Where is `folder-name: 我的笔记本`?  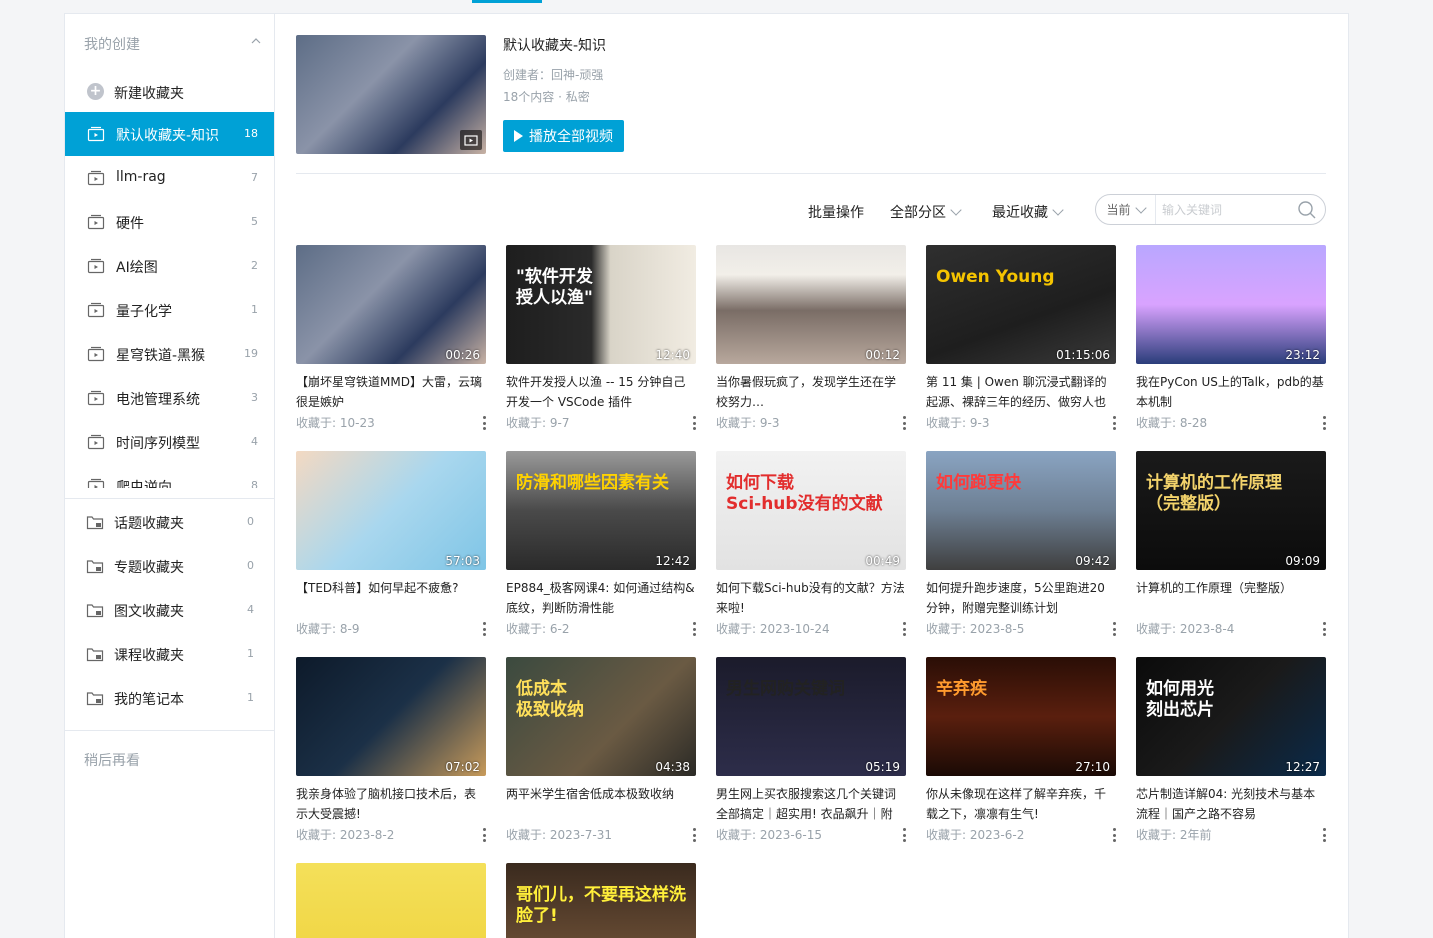
folder-name: 我的笔记本 is located at coordinates (149, 700).